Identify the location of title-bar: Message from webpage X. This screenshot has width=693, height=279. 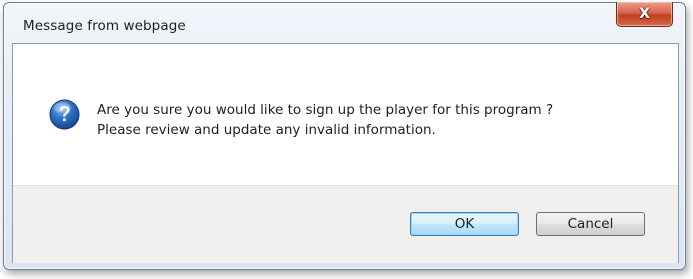
(344, 21).